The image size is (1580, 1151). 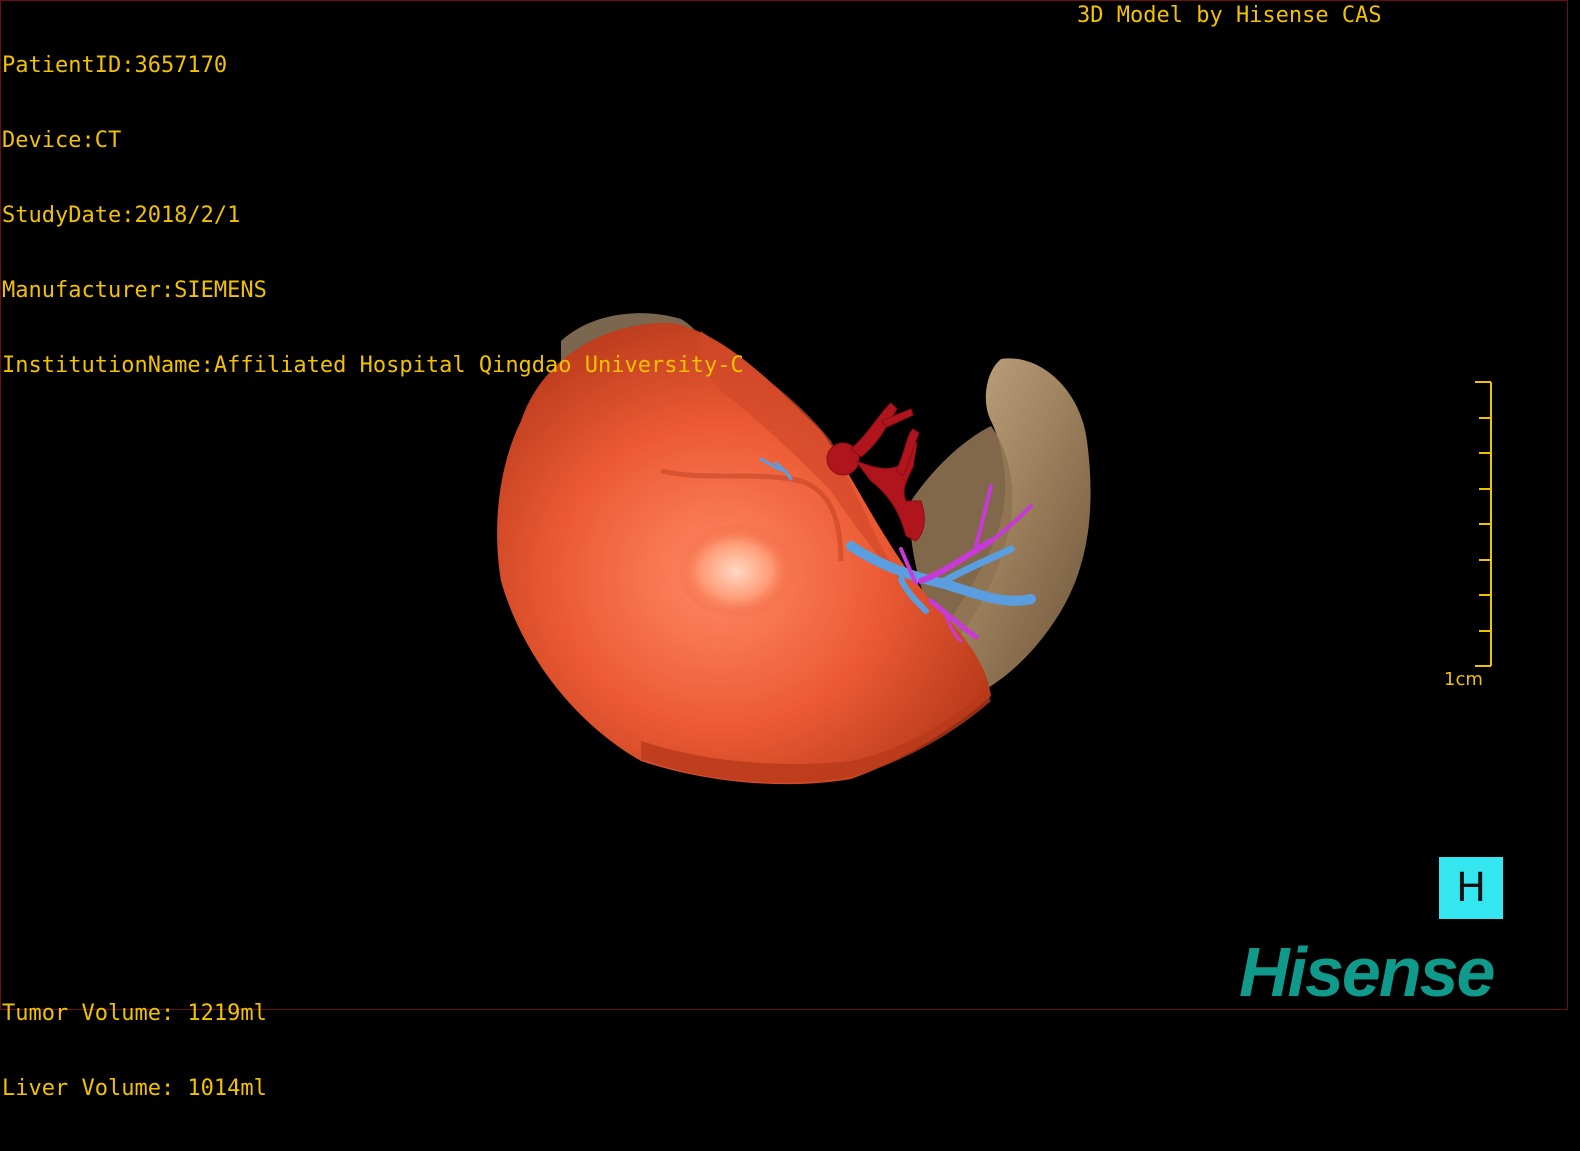 I want to click on study-date-text: StudyDate:2018/2/1, so click(x=121, y=215).